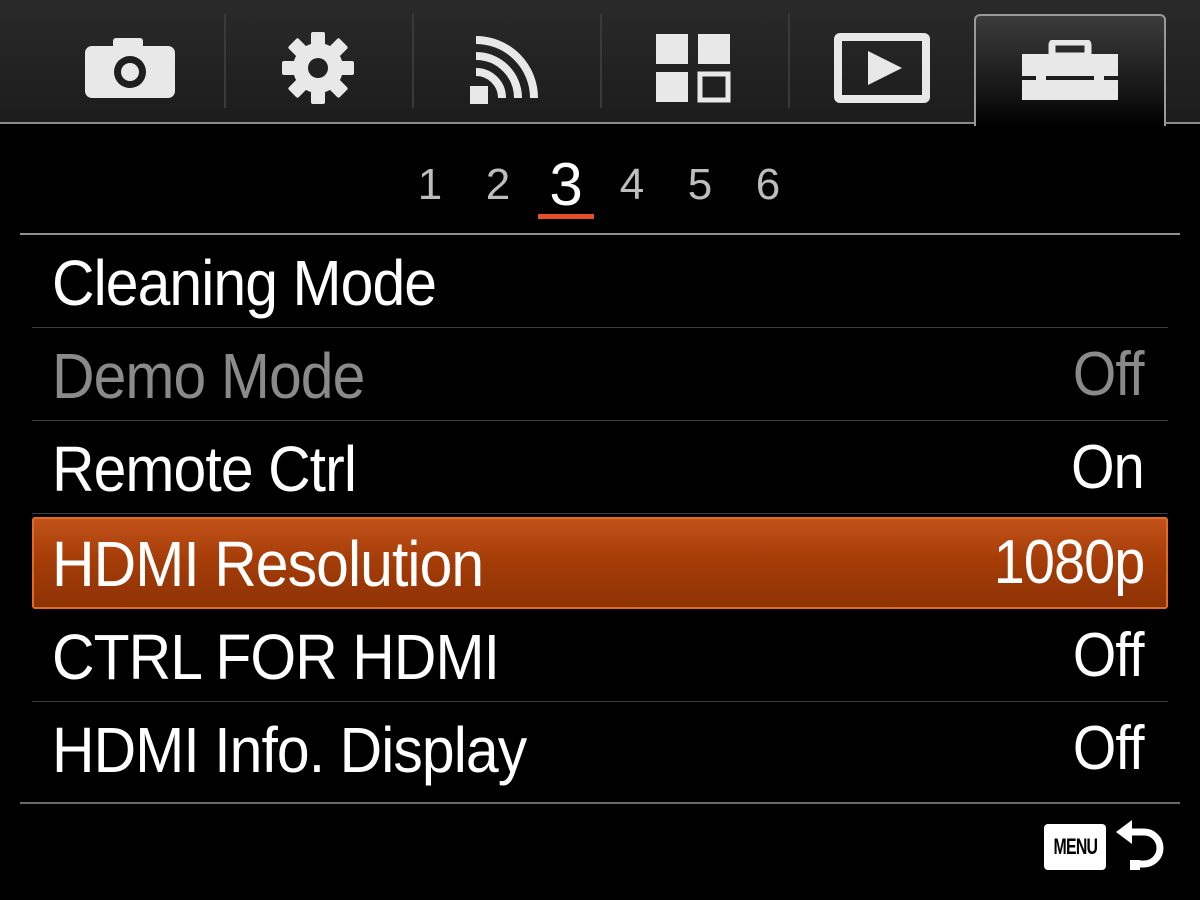 The image size is (1200, 900). Describe the element at coordinates (600, 282) in the screenshot. I see `menu-item-cleaning-mode: Cleaning Mode` at that location.